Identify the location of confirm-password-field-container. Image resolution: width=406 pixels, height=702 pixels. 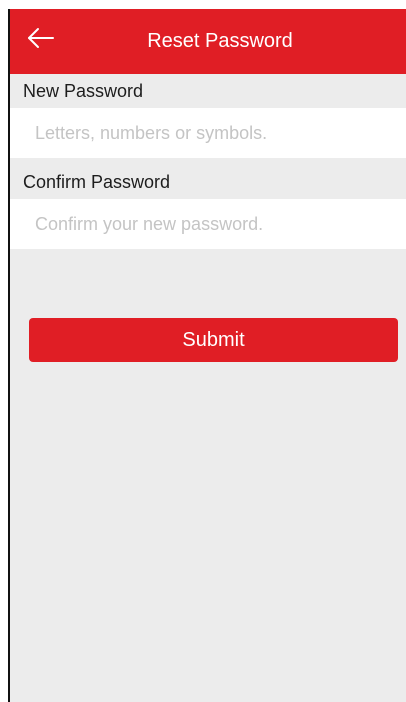
(208, 224).